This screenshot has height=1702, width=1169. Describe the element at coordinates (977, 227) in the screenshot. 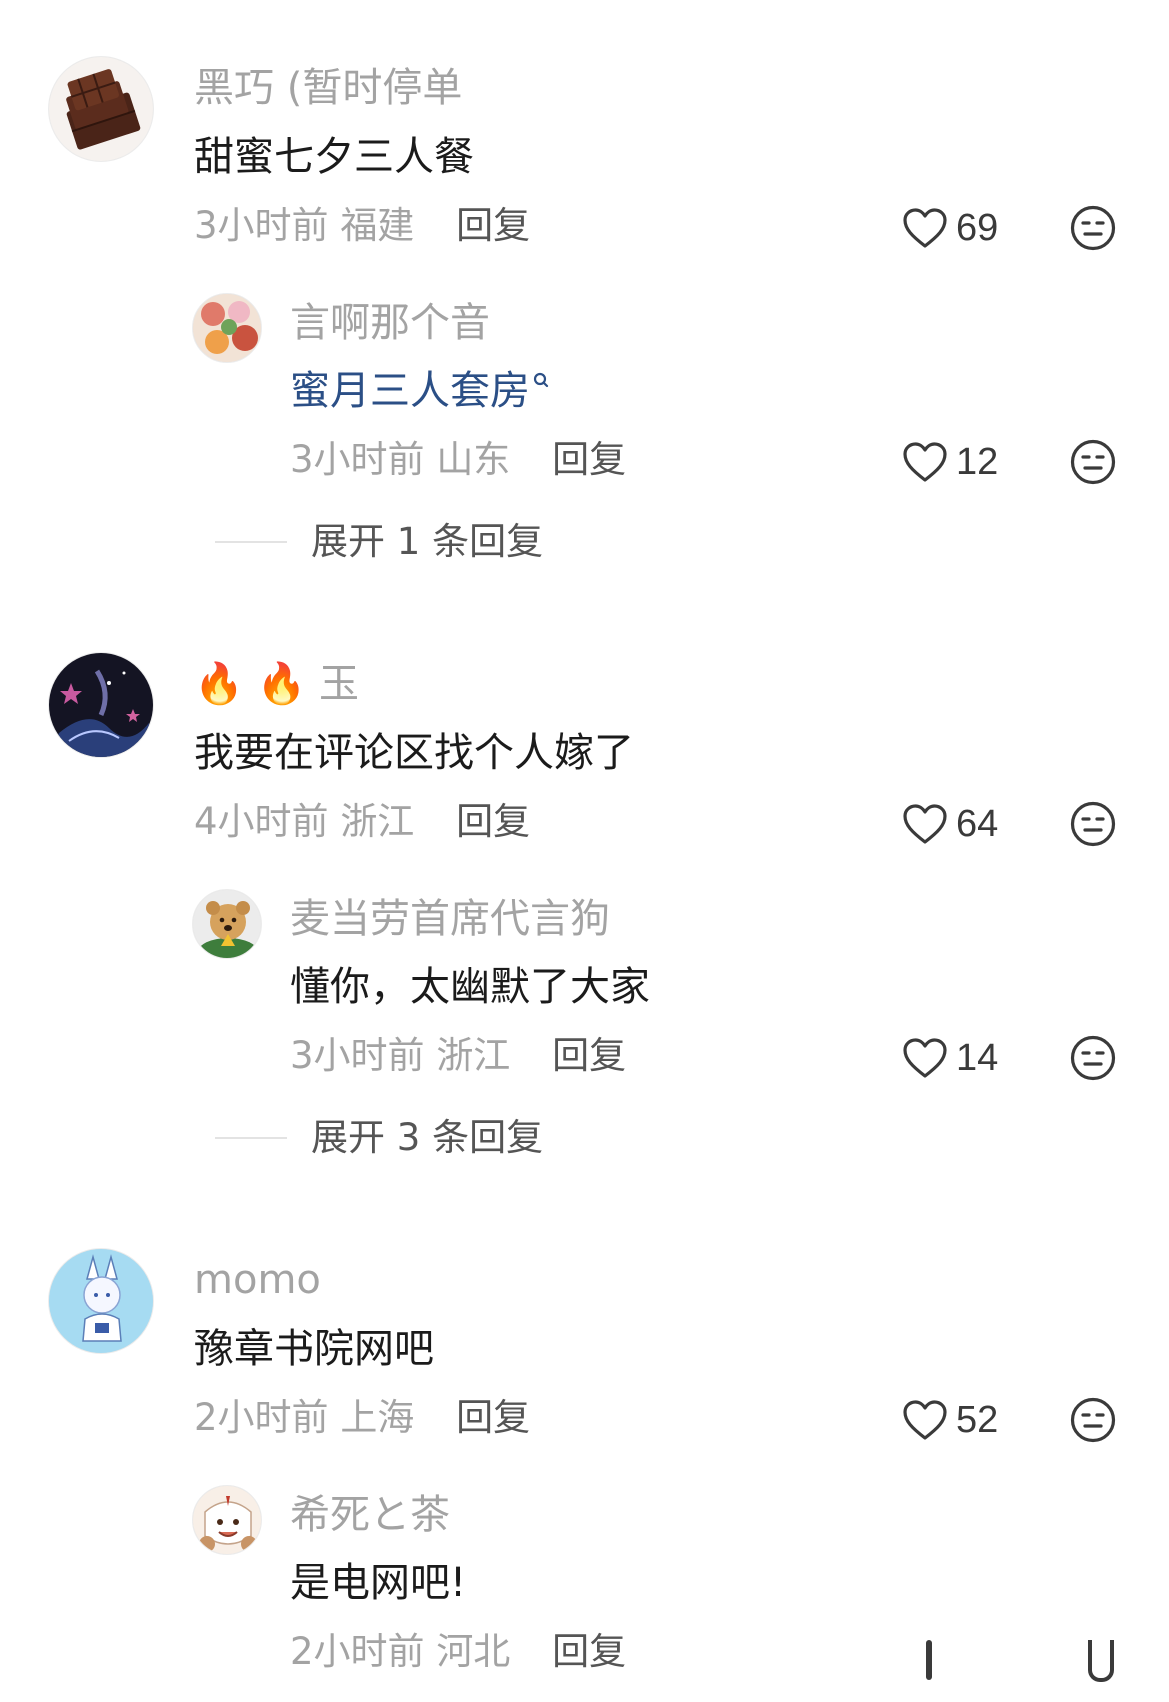

I see `like-count: 69` at that location.